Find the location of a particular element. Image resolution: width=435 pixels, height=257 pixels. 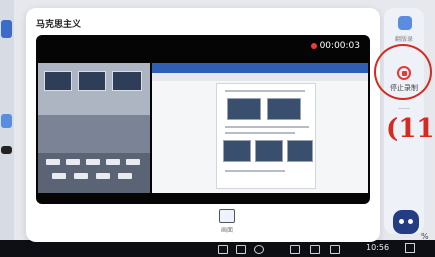

shared-window-toolbar is located at coordinates (260, 77).